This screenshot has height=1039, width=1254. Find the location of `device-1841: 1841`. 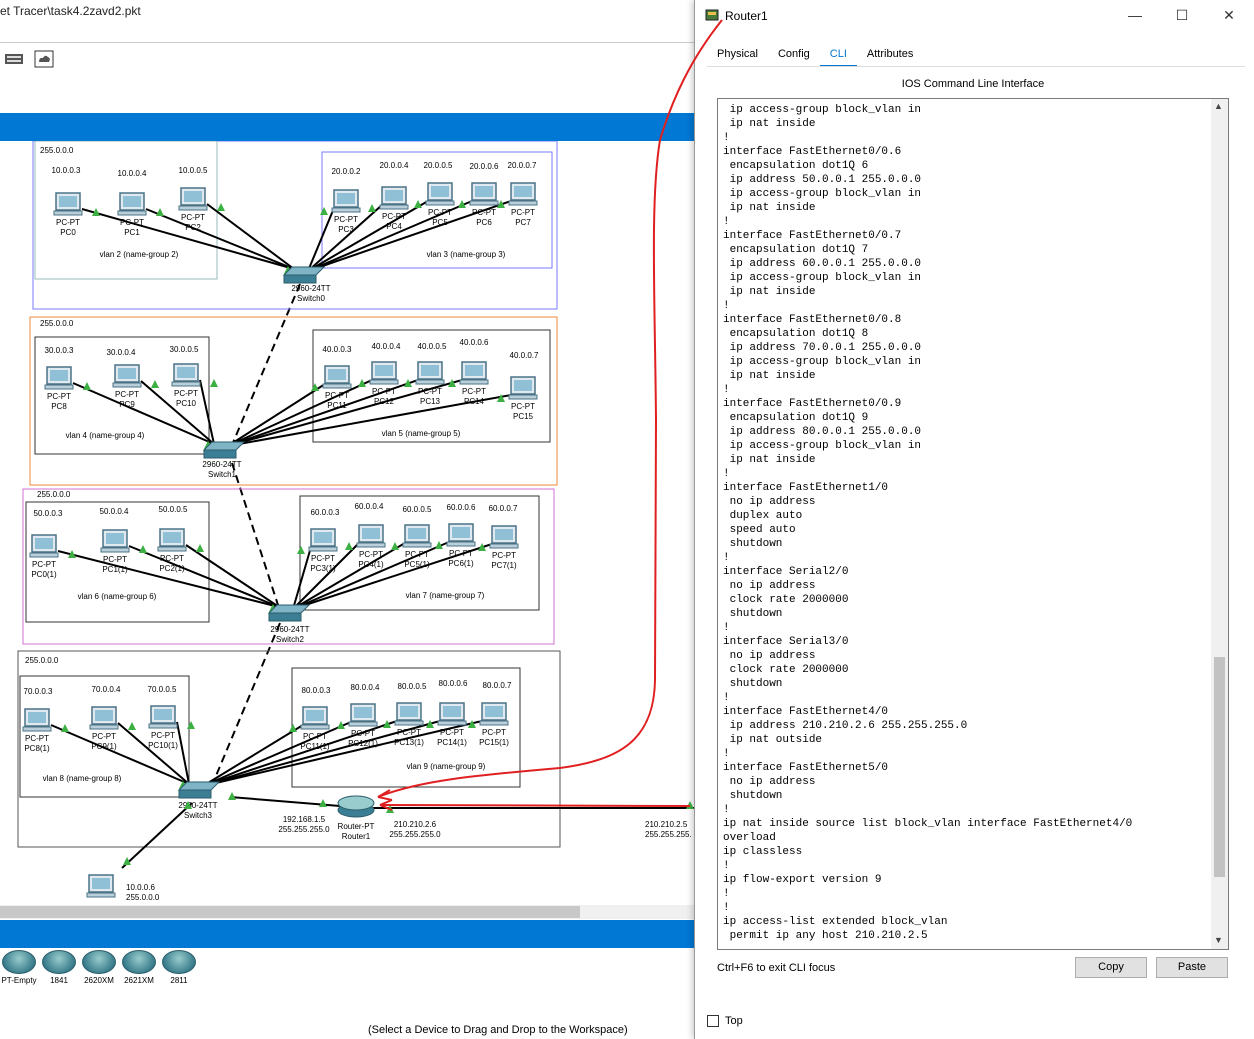

device-1841: 1841 is located at coordinates (59, 969).